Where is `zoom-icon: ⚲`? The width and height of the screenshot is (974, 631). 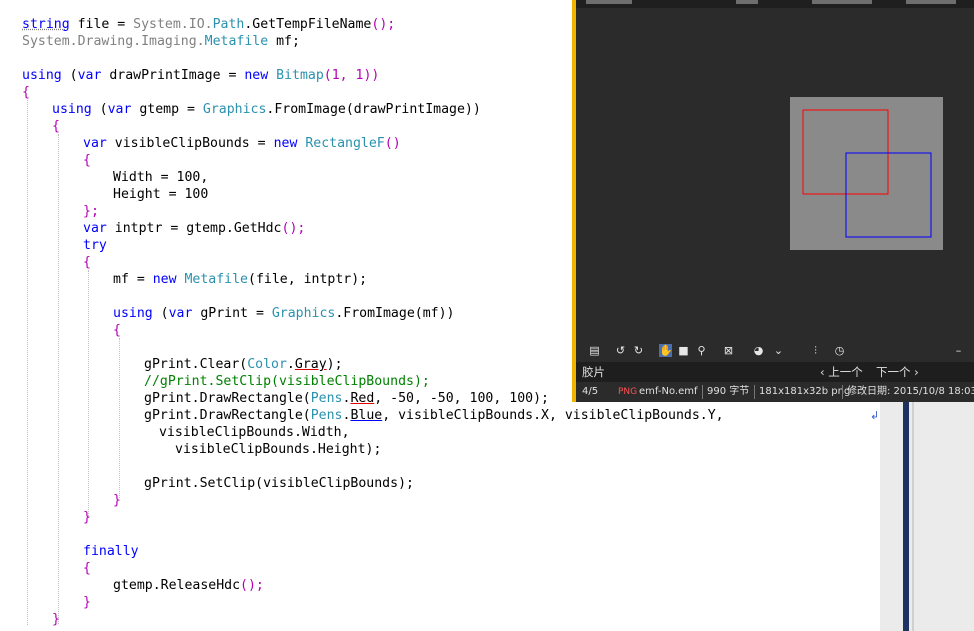
zoom-icon: ⚲ is located at coordinates (701, 350).